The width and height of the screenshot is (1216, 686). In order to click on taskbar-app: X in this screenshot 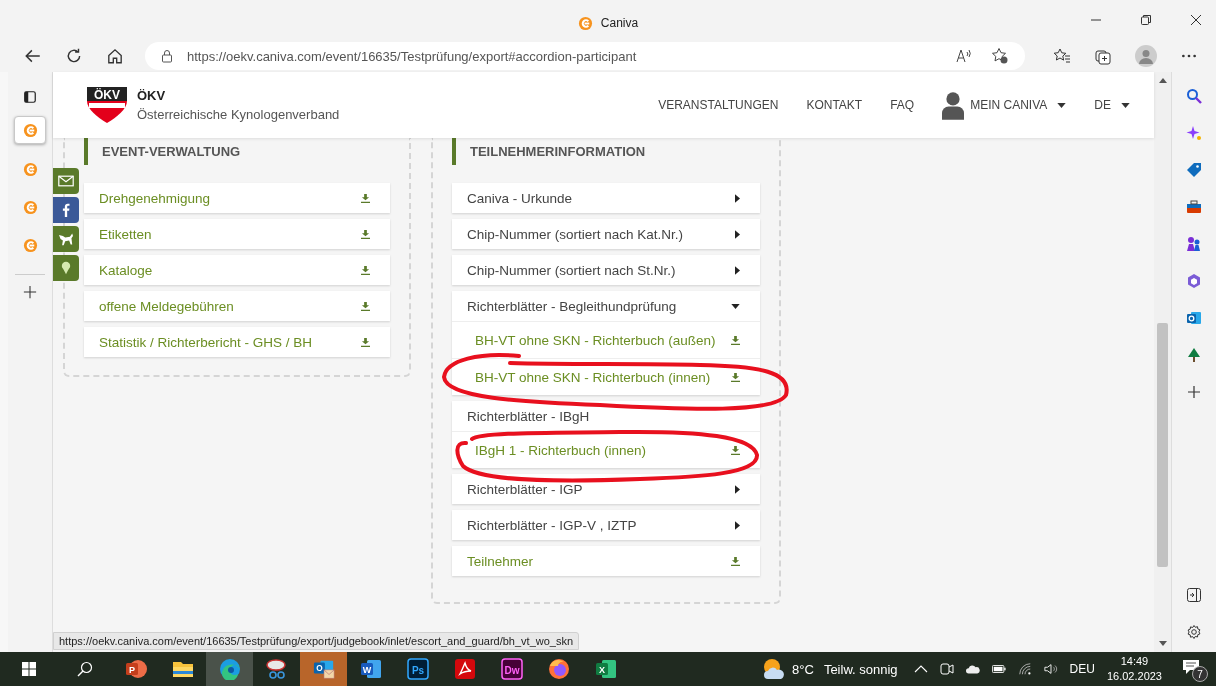, I will do `click(605, 669)`.